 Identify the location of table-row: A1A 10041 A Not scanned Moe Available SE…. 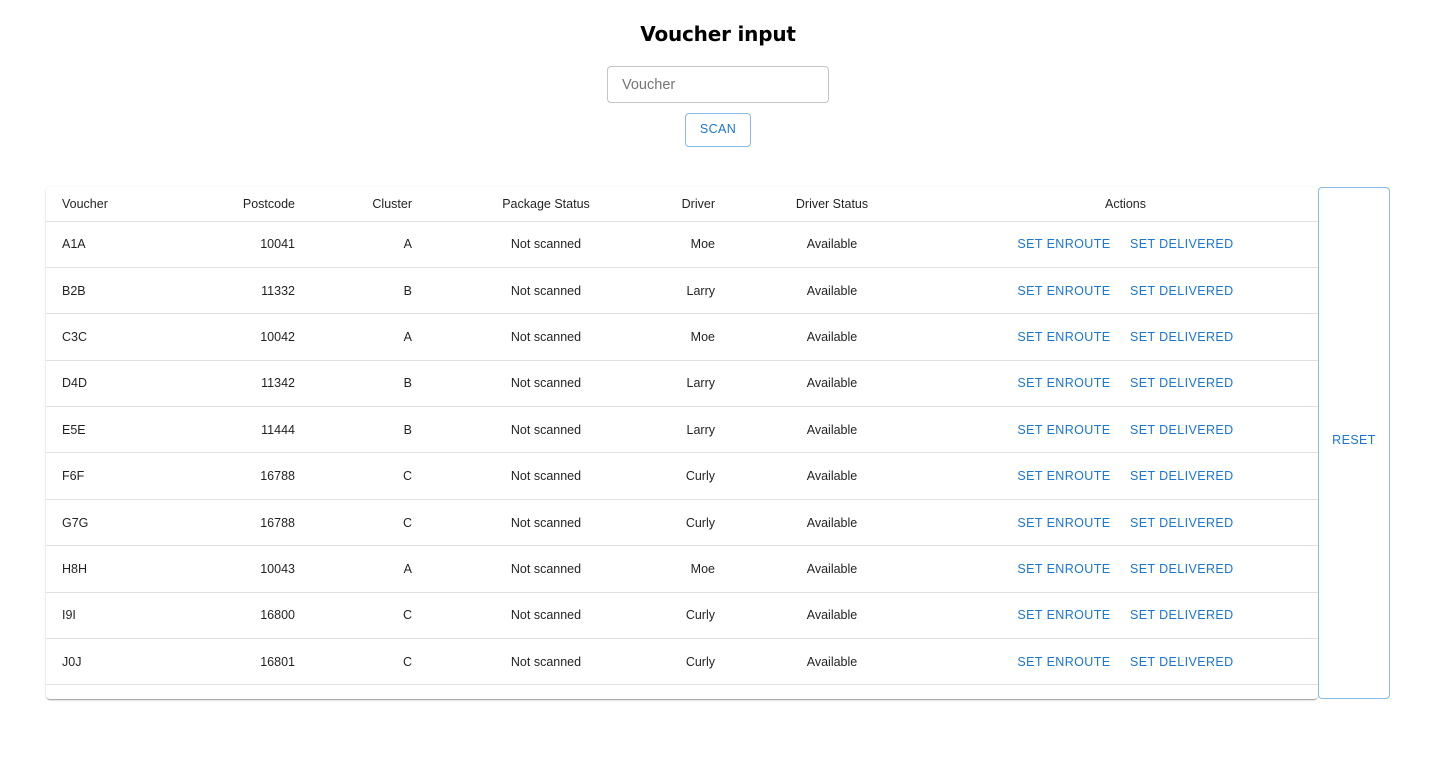
(682, 244).